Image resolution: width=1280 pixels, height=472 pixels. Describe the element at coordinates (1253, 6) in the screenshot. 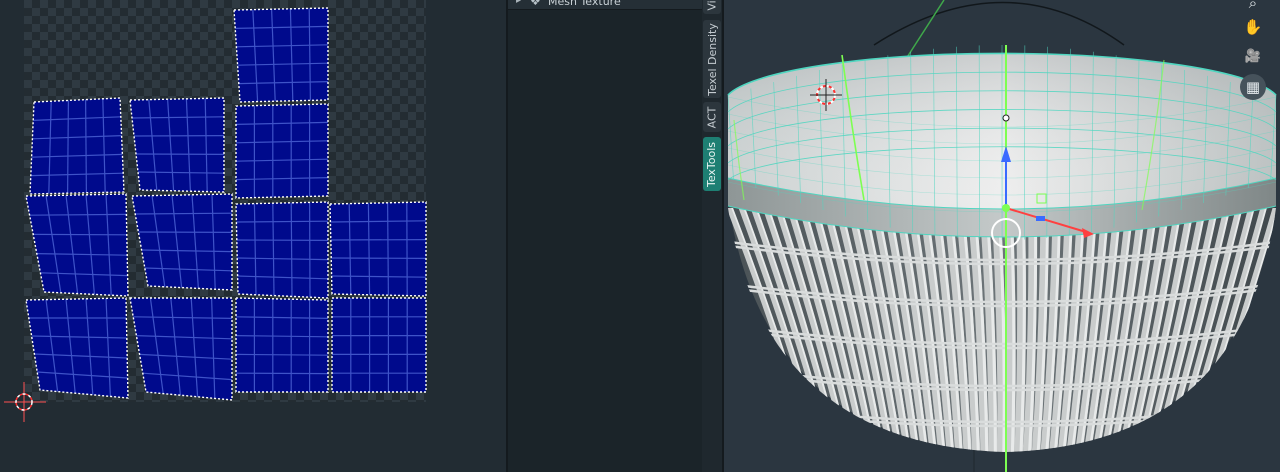

I see `icon-glyph: ⌕` at that location.